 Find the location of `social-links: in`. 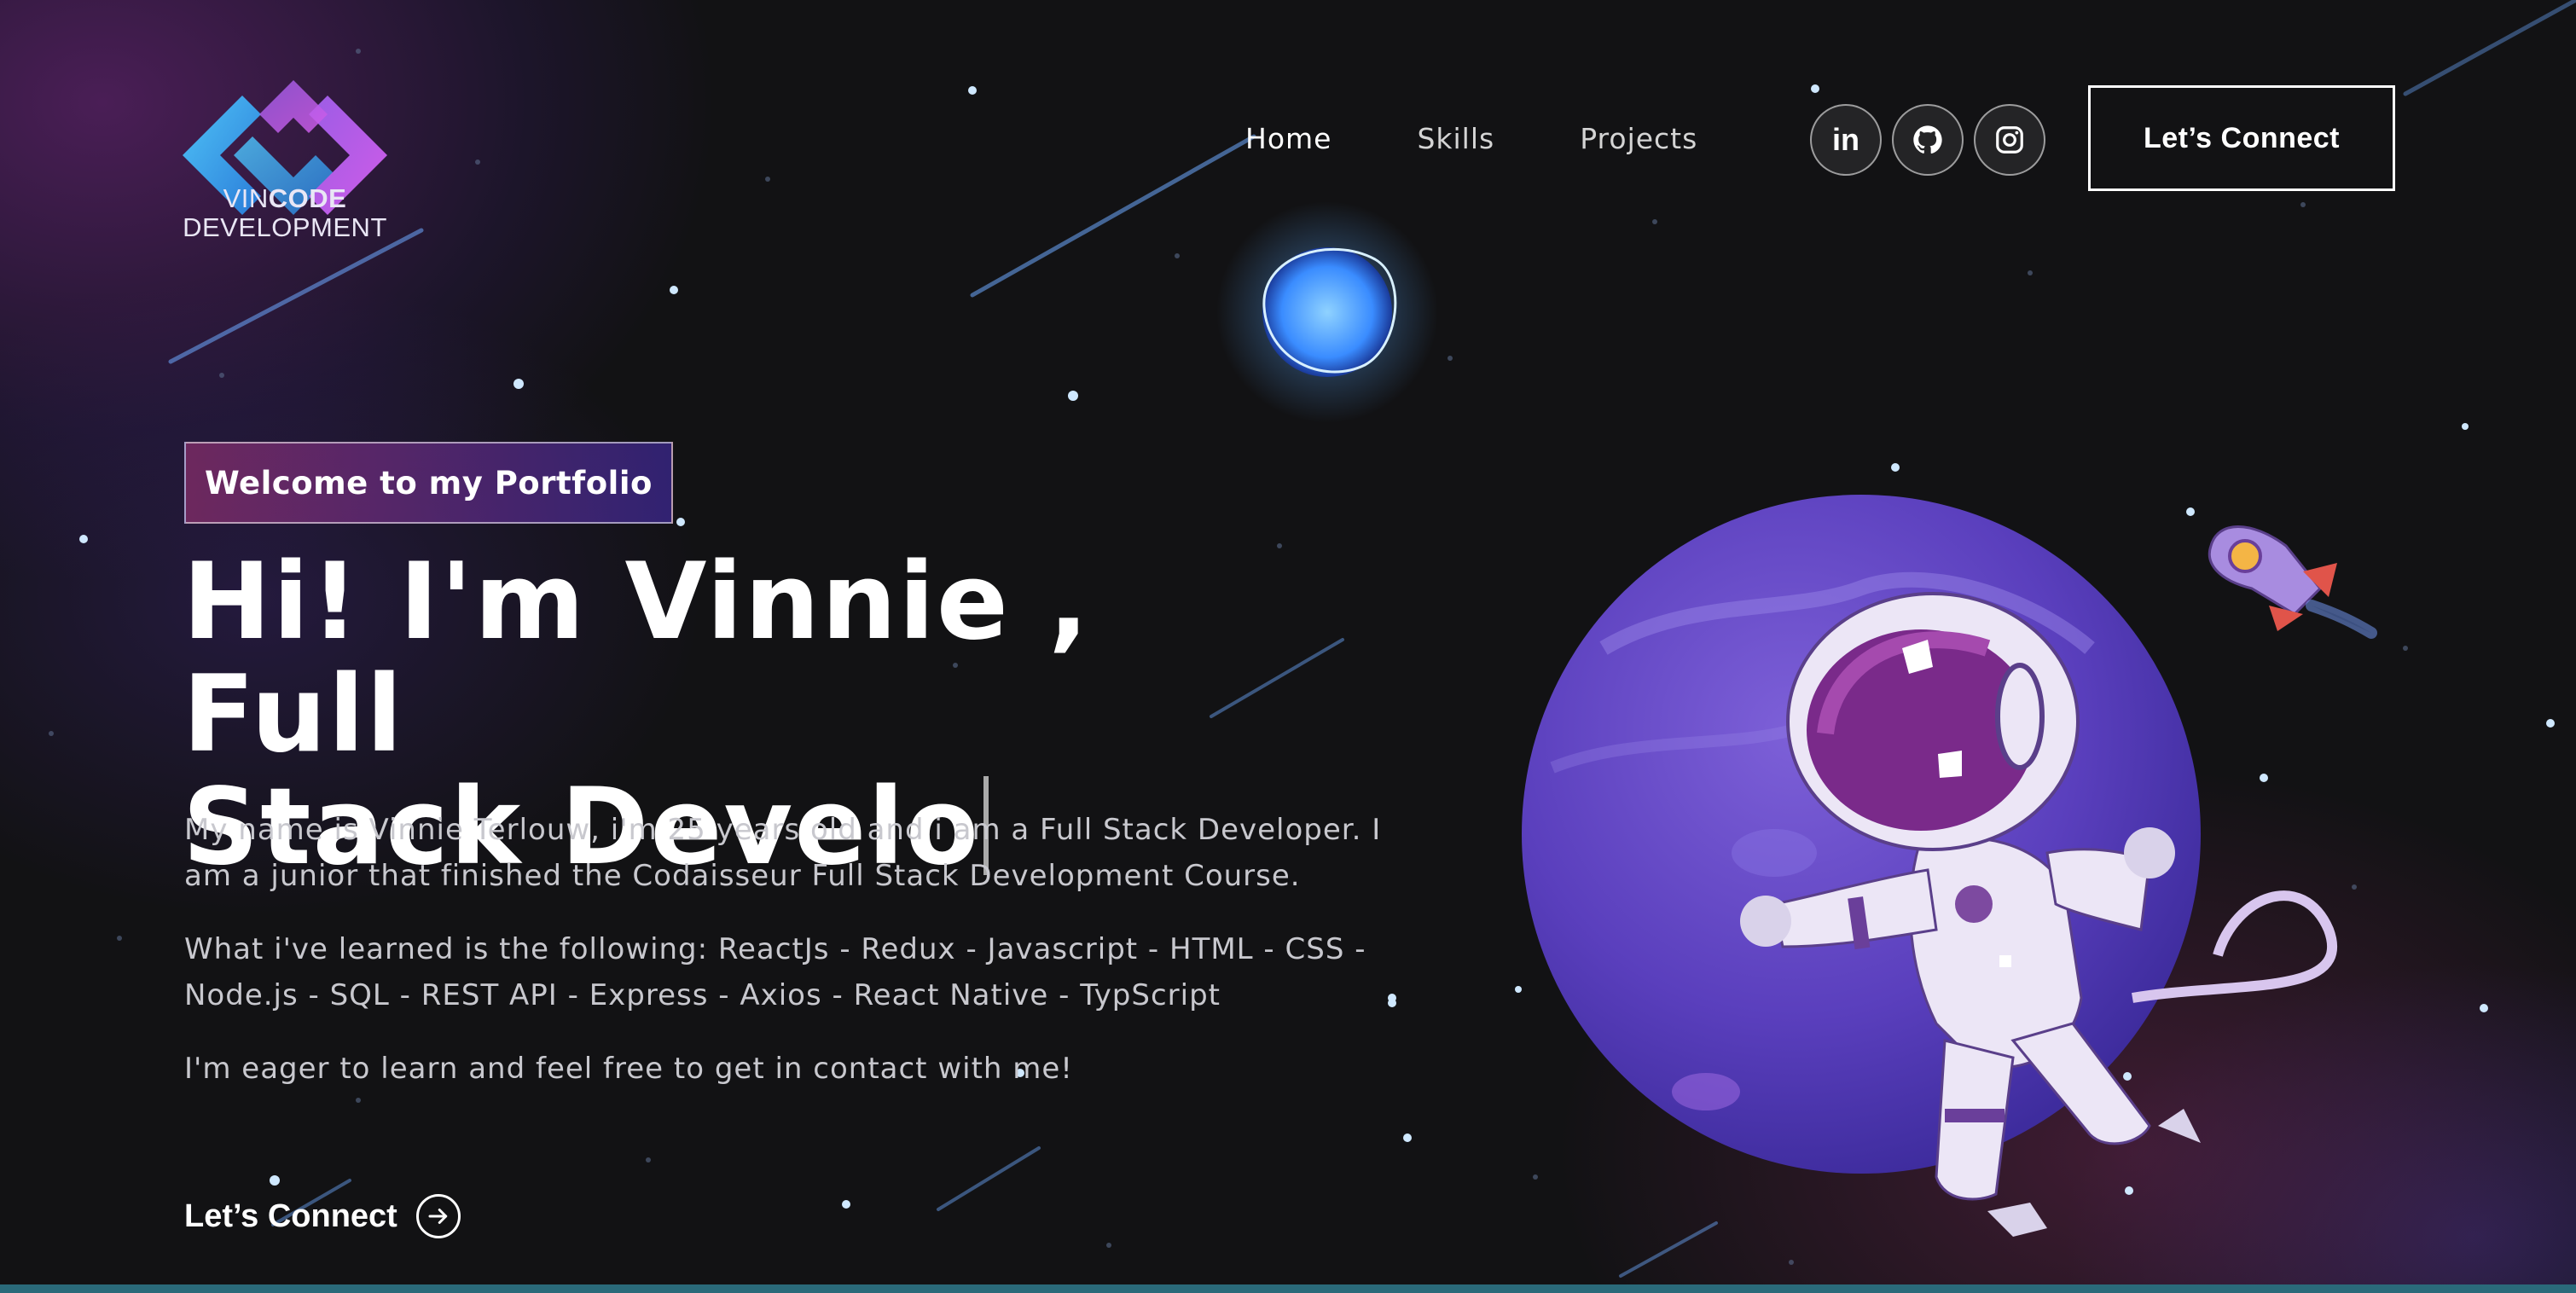

social-links: in is located at coordinates (1927, 140).